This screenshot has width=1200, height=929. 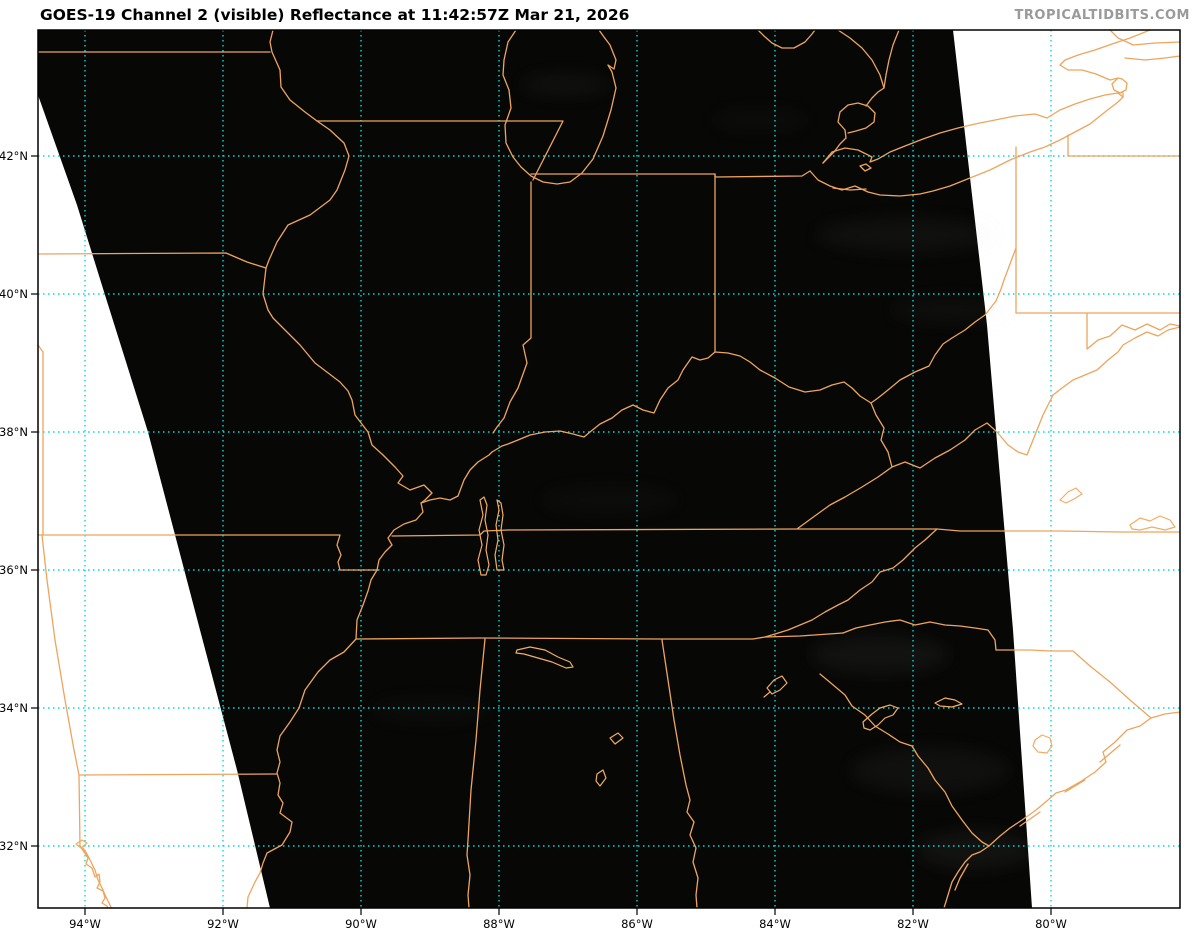 I want to click on lon-tick-label: 80°W, so click(x=1051, y=923).